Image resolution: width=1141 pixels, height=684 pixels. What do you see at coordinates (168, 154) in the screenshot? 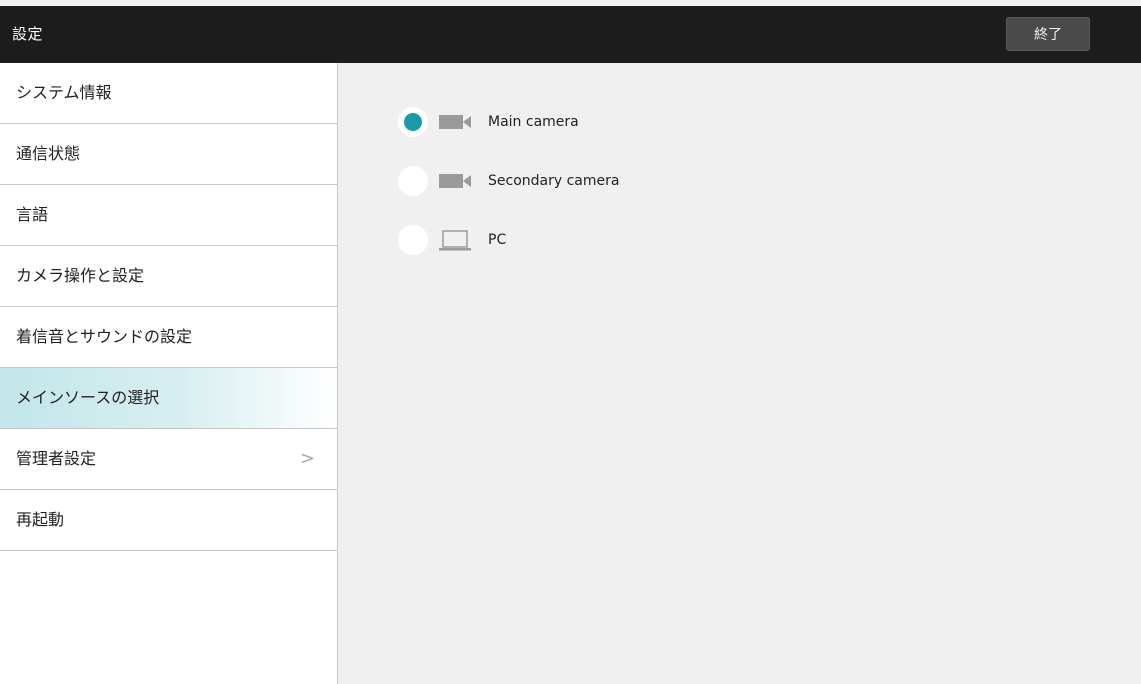
I see `sidebar-item-call-status: 通信状態` at bounding box center [168, 154].